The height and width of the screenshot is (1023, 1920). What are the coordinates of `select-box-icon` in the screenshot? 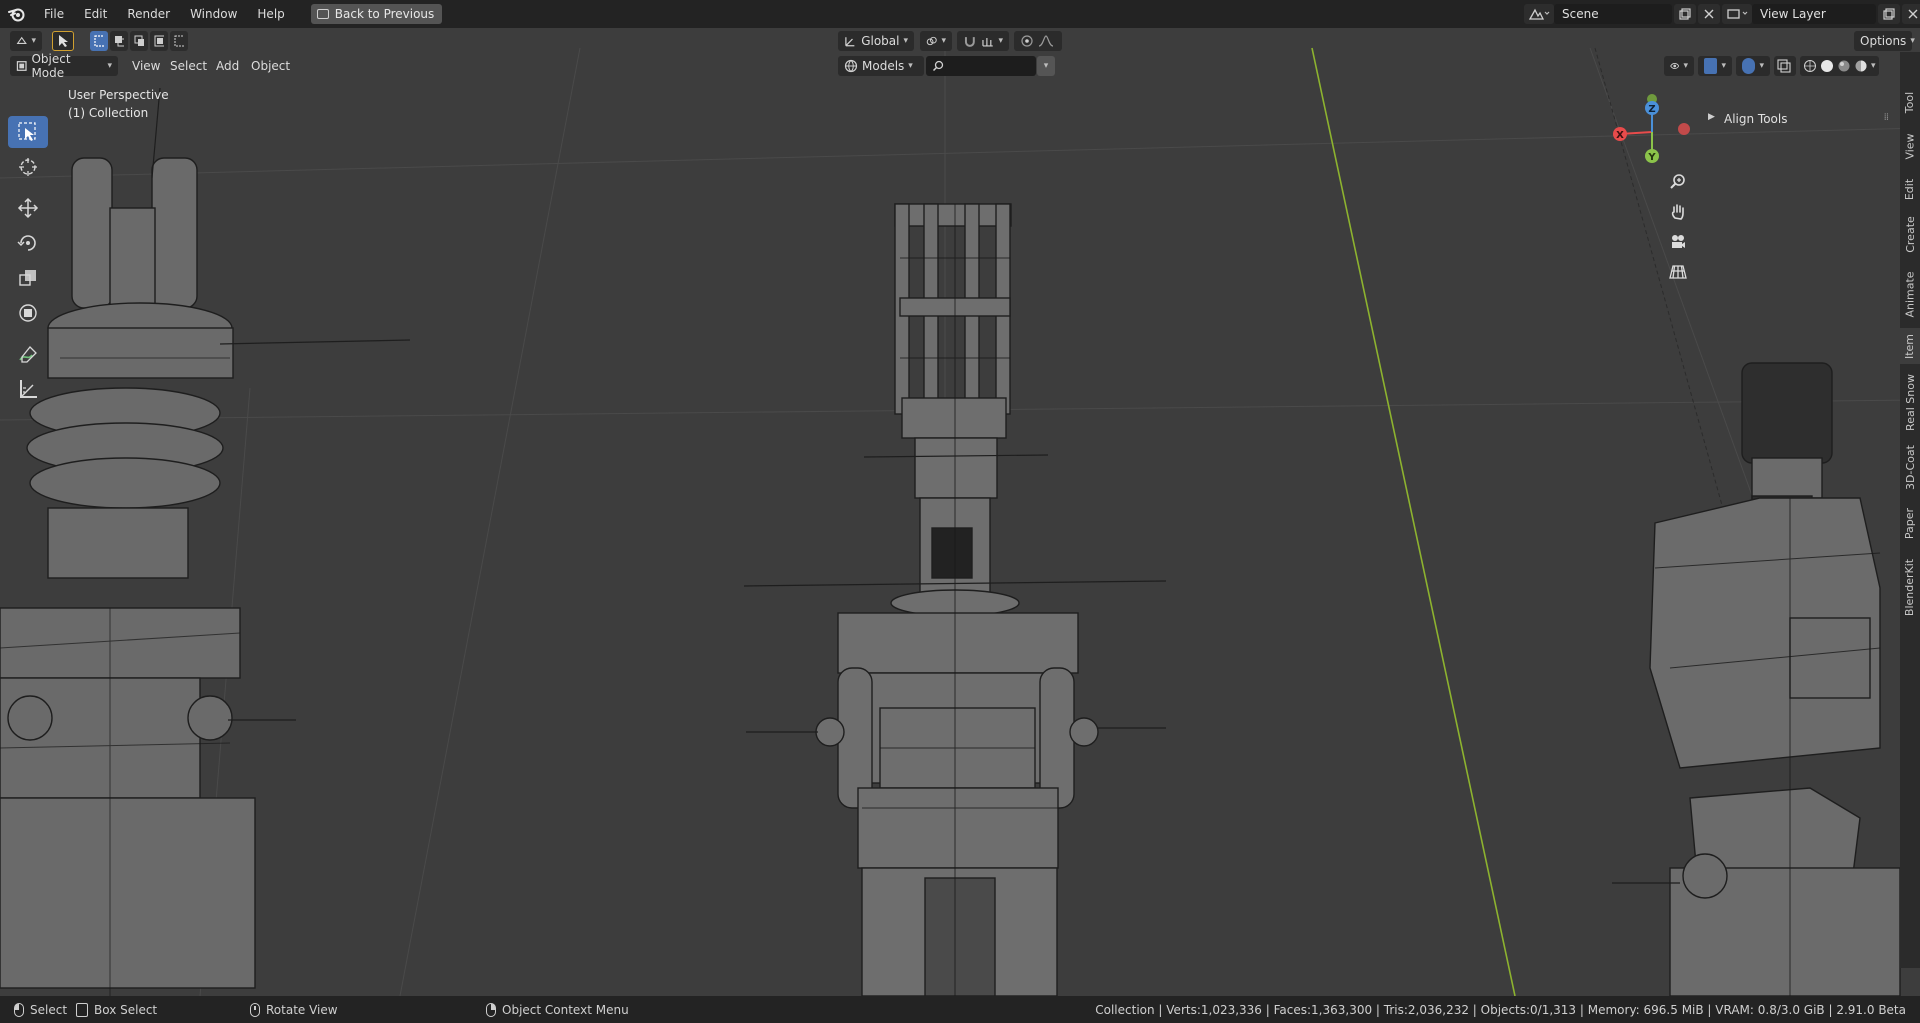 It's located at (27, 131).